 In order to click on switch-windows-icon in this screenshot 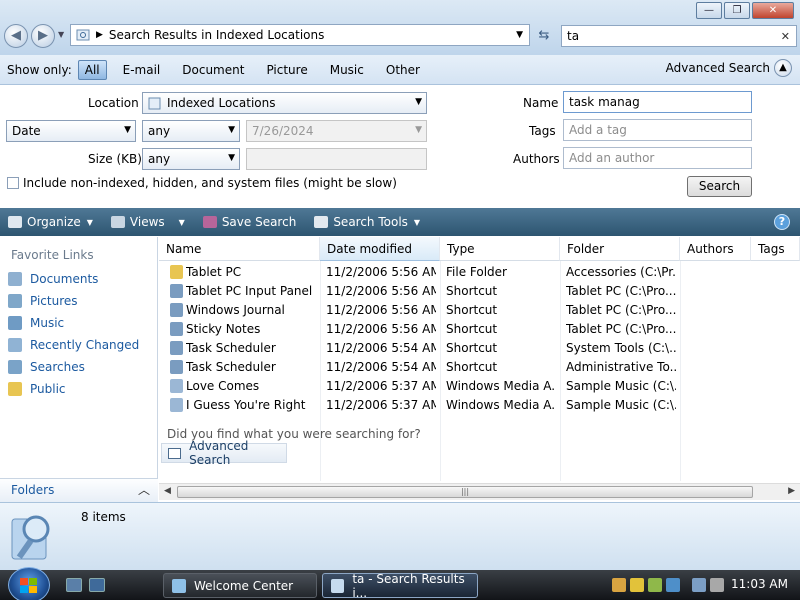, I will do `click(97, 585)`.